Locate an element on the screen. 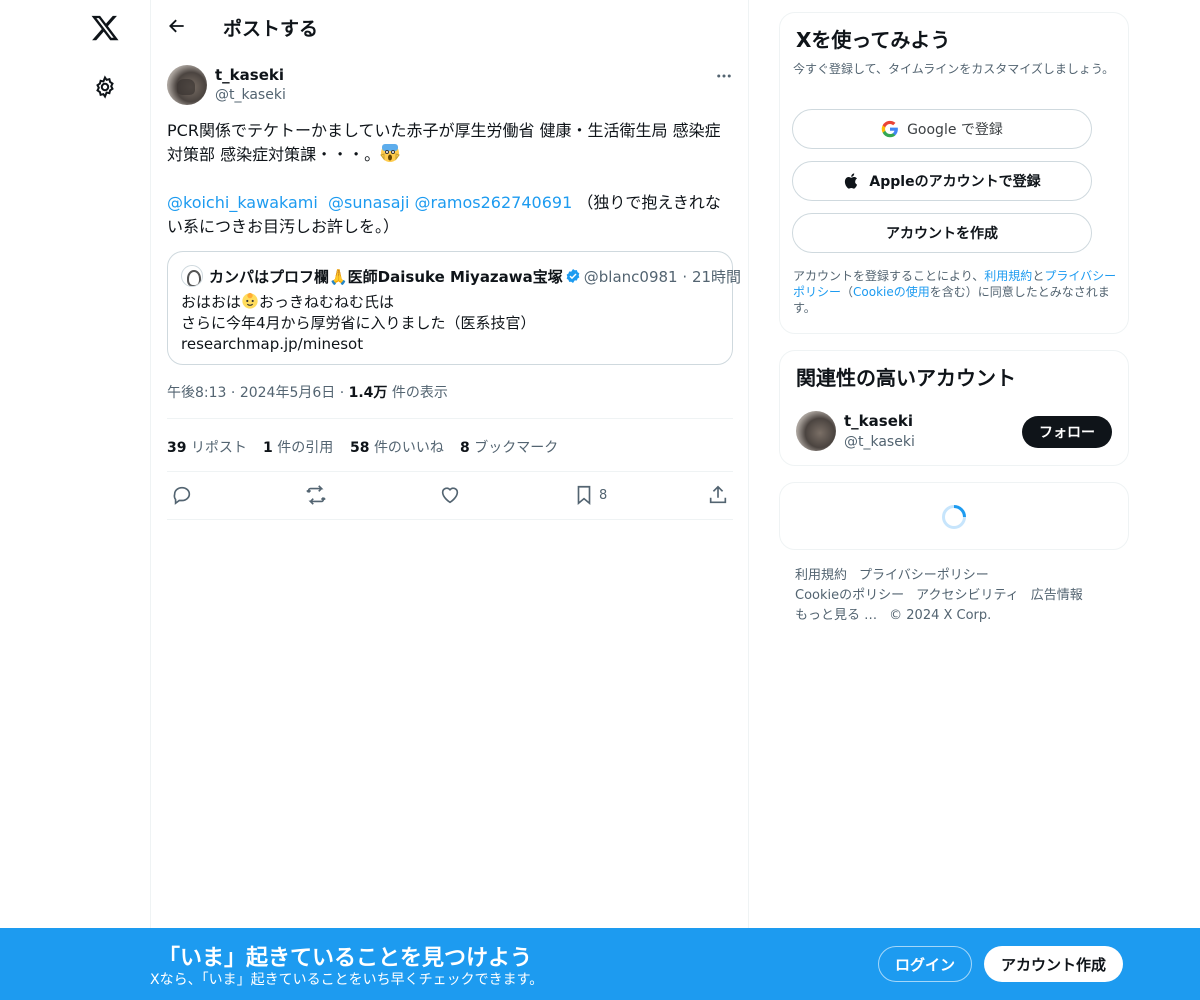  banner-title: 「いま」起きていることを見つけよう is located at coordinates (345, 958).